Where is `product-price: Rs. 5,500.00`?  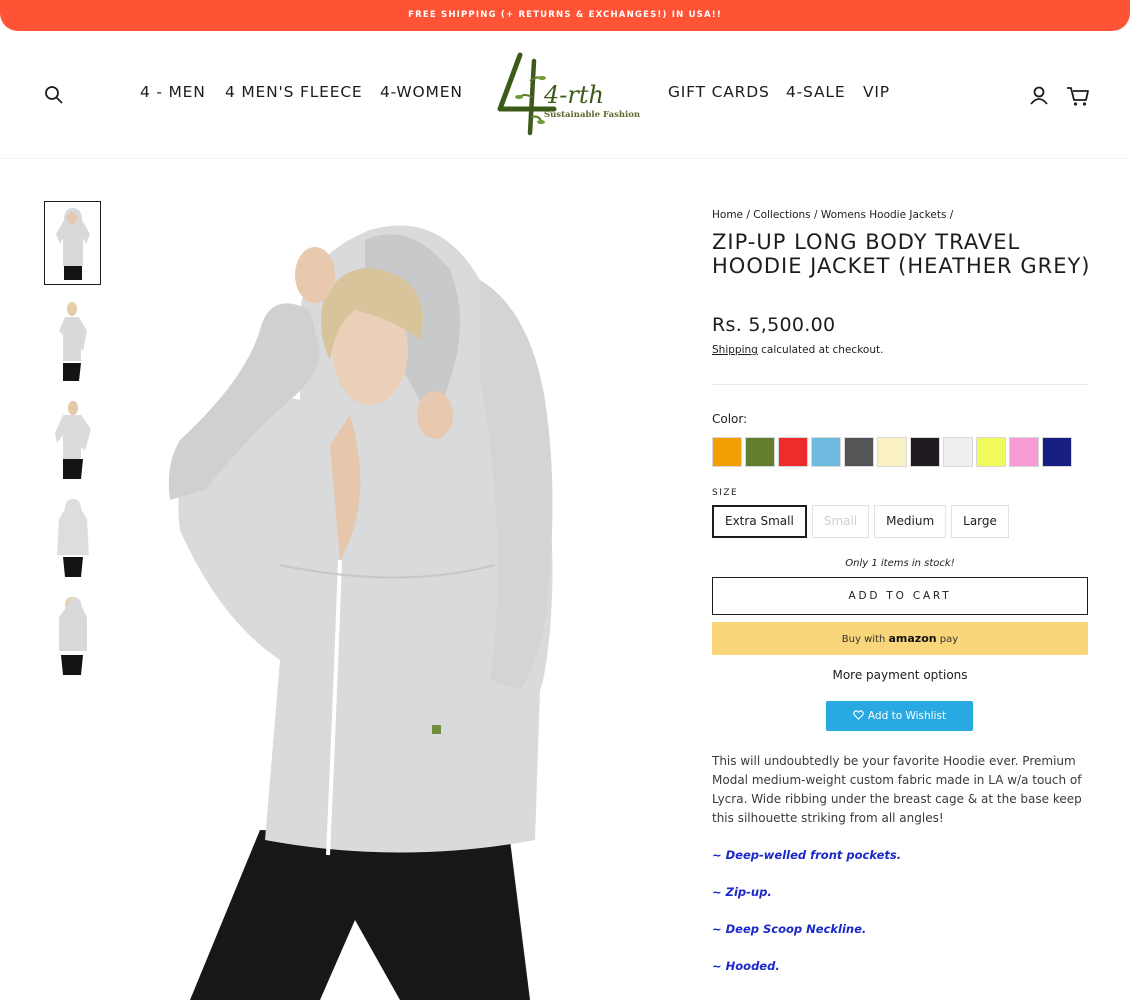
product-price: Rs. 5,500.00 is located at coordinates (774, 325).